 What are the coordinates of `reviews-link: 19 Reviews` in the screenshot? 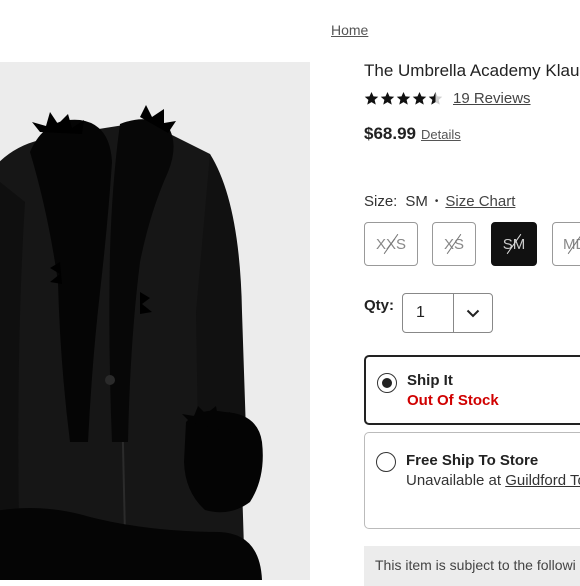 It's located at (492, 98).